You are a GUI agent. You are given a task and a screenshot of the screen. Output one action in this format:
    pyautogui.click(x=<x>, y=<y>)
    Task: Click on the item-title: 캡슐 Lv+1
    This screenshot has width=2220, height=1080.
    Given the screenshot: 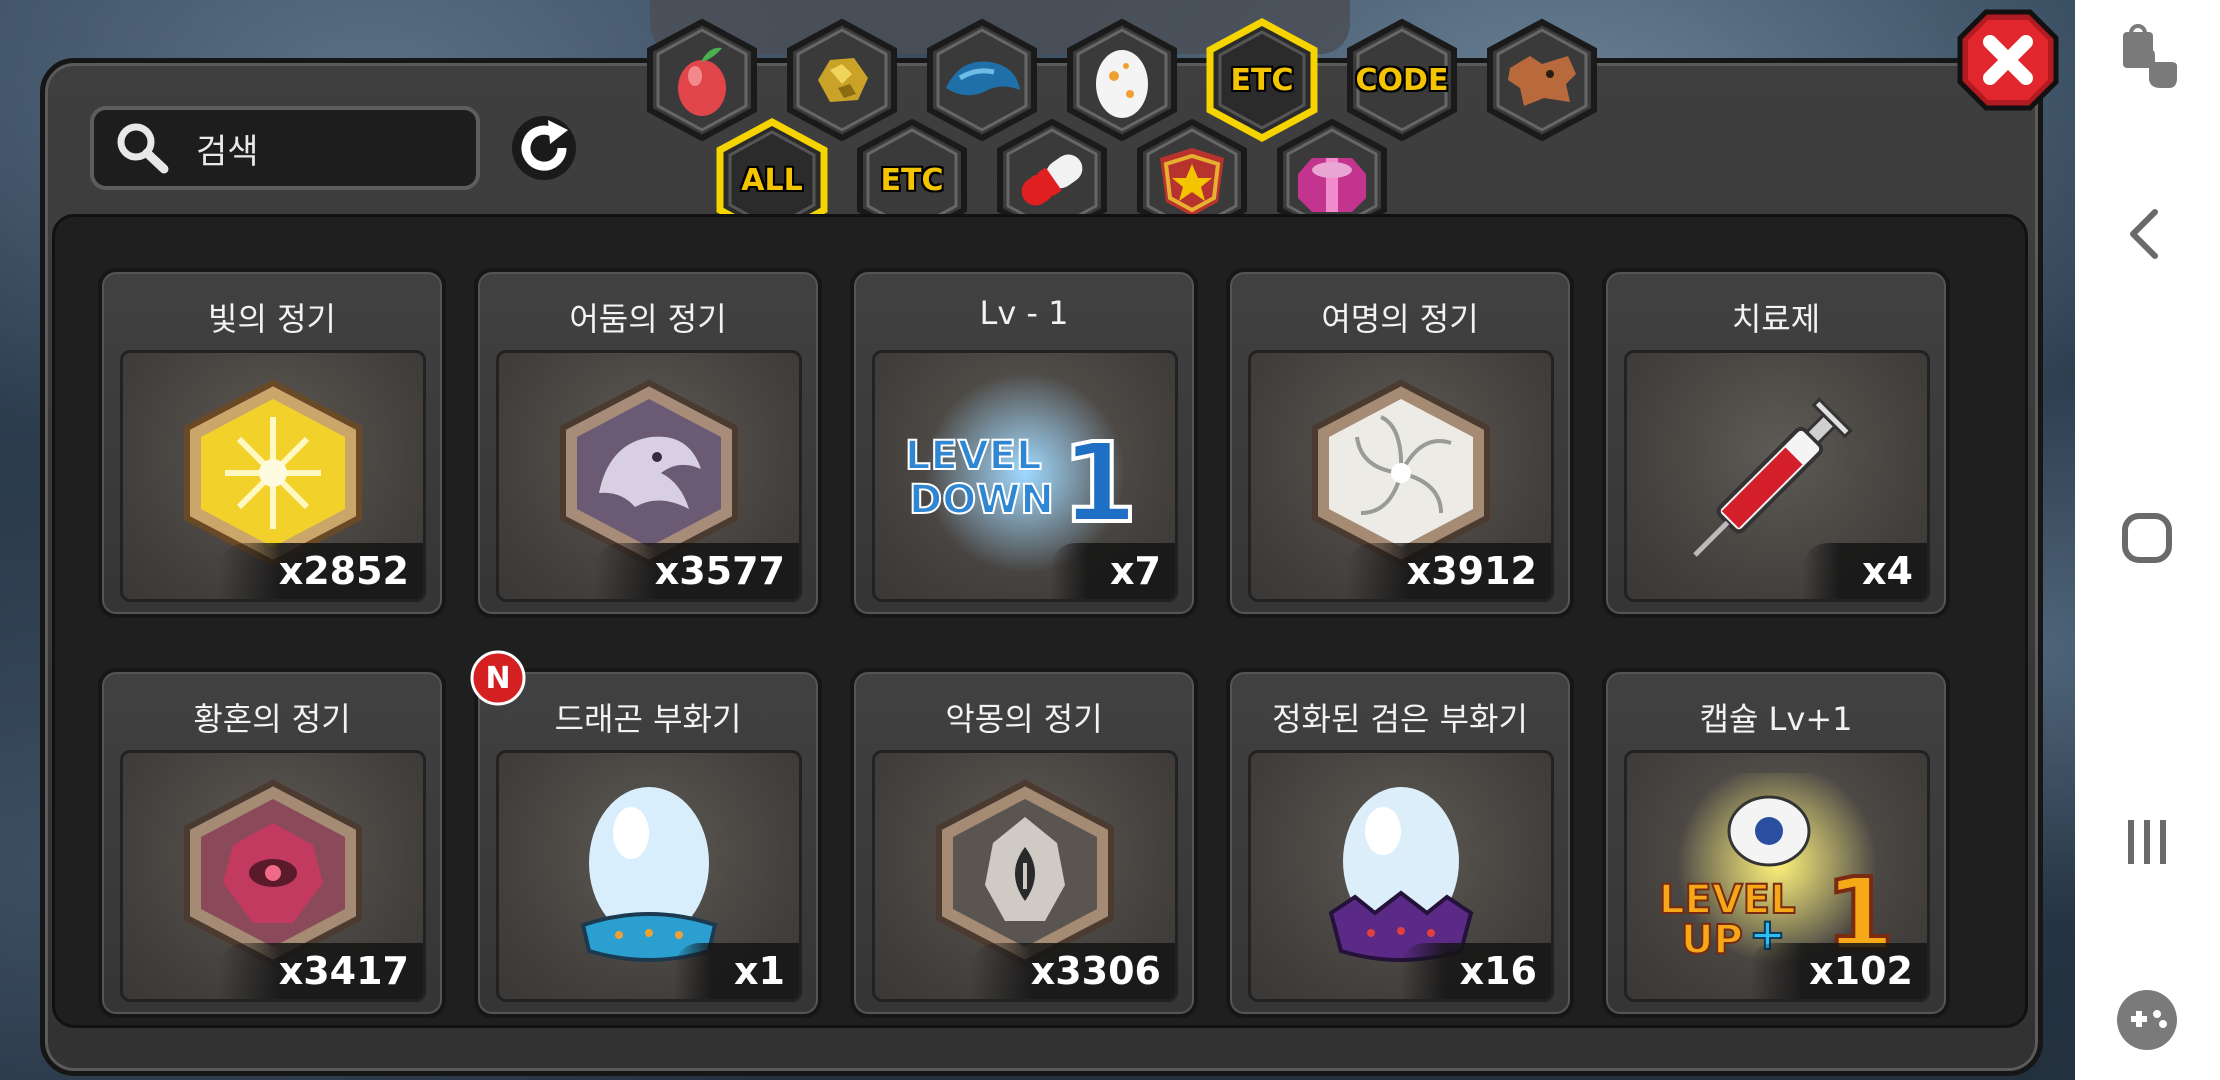 What is the action you would take?
    pyautogui.click(x=1776, y=719)
    